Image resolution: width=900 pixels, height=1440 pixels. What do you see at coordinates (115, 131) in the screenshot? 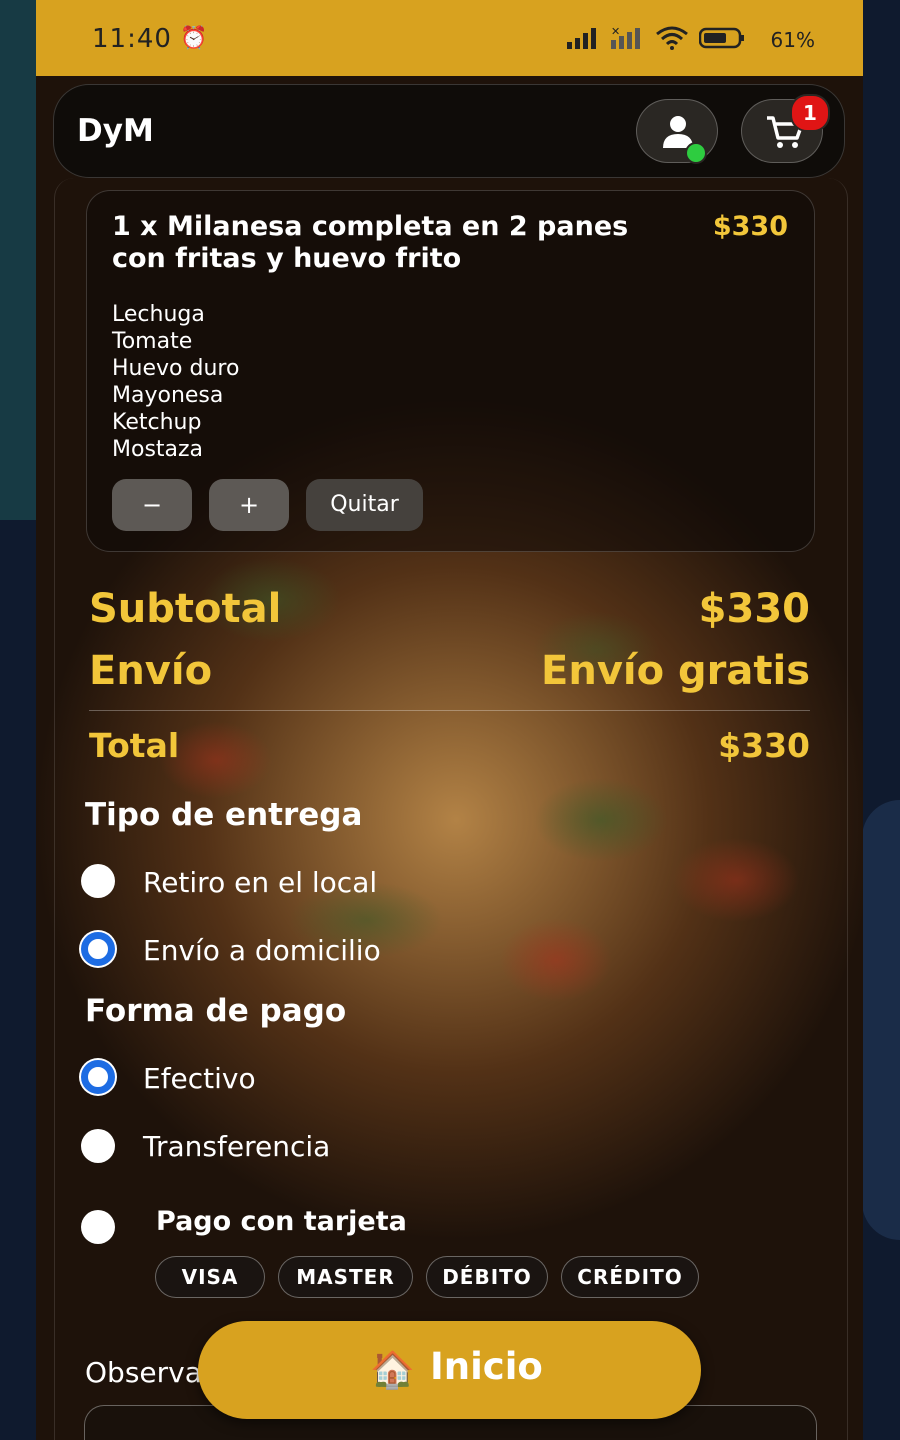
I see `brand-title: DyM` at bounding box center [115, 131].